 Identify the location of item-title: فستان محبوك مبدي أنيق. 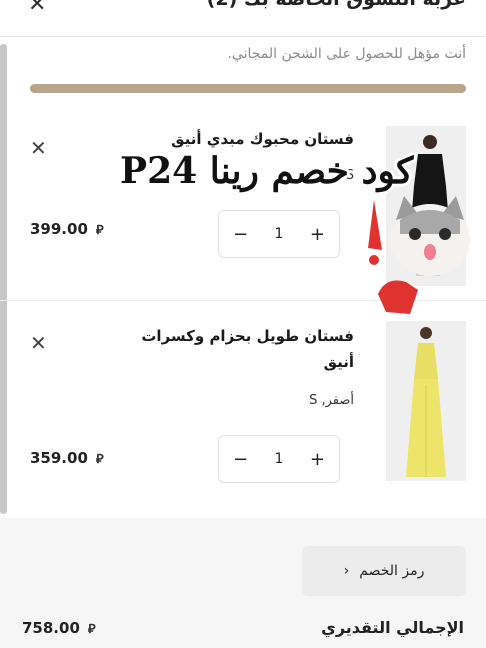
(239, 139).